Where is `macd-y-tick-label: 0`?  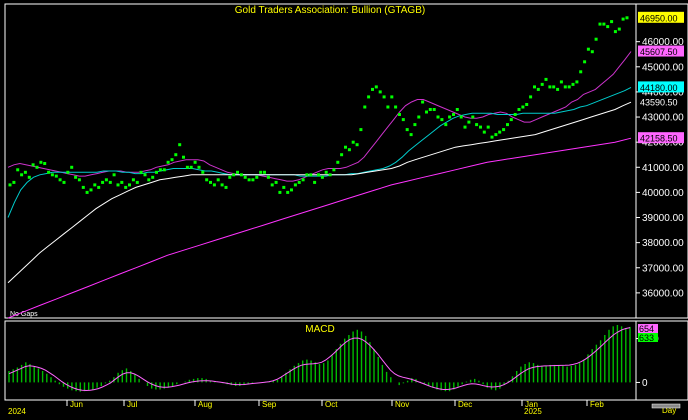
macd-y-tick-label: 0 is located at coordinates (645, 383).